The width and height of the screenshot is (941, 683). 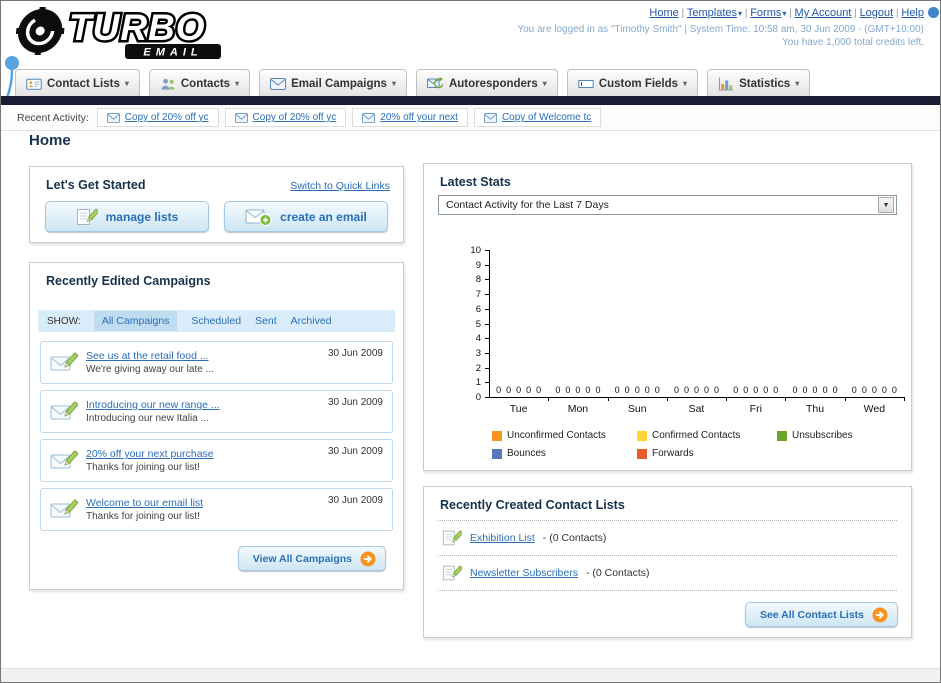 I want to click on contact-list-row: Exhibition List - (0 Contacts), so click(x=667, y=538).